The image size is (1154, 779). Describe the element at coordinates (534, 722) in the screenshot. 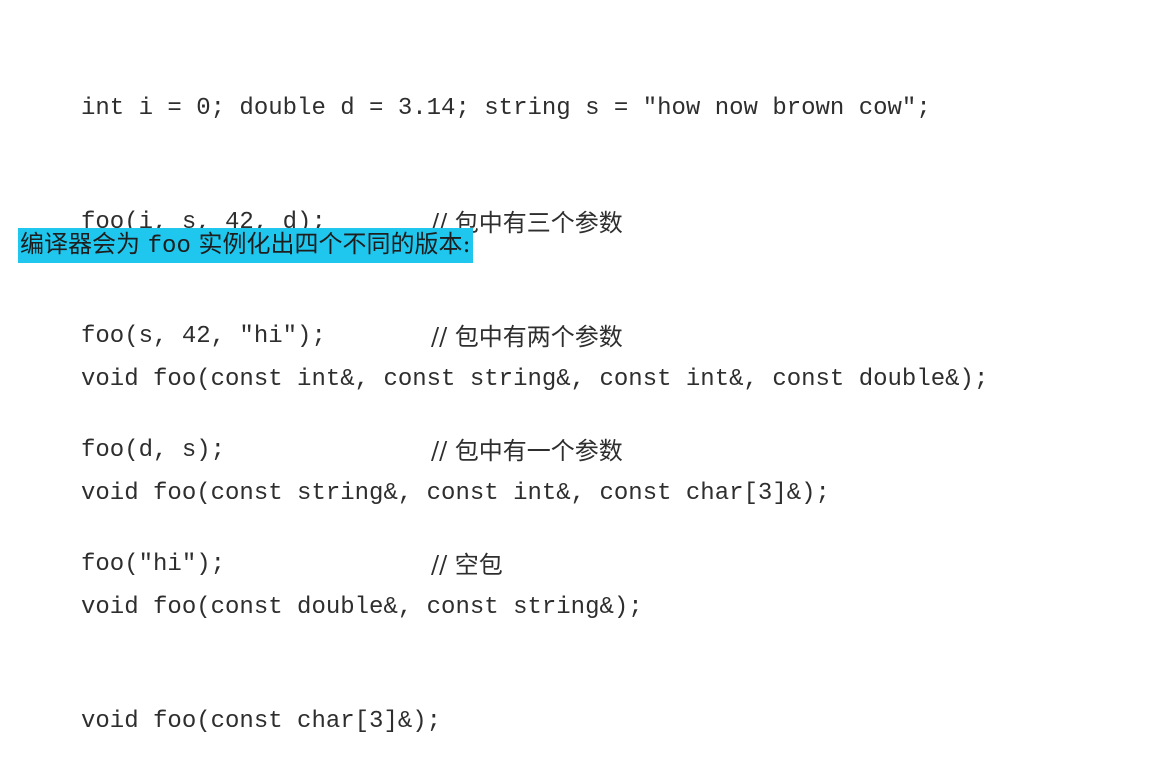

I see `code-line-instantiation: void foo(const char[3]&);` at that location.